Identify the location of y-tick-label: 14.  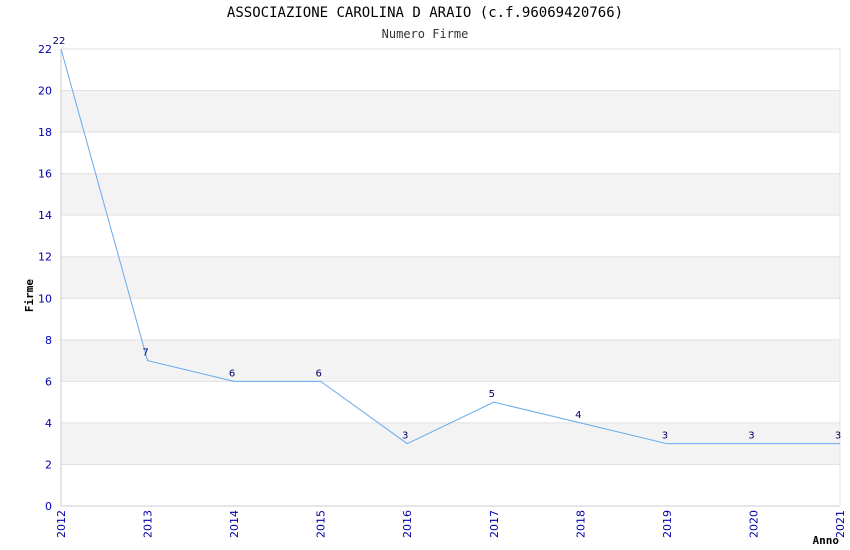
(45, 215).